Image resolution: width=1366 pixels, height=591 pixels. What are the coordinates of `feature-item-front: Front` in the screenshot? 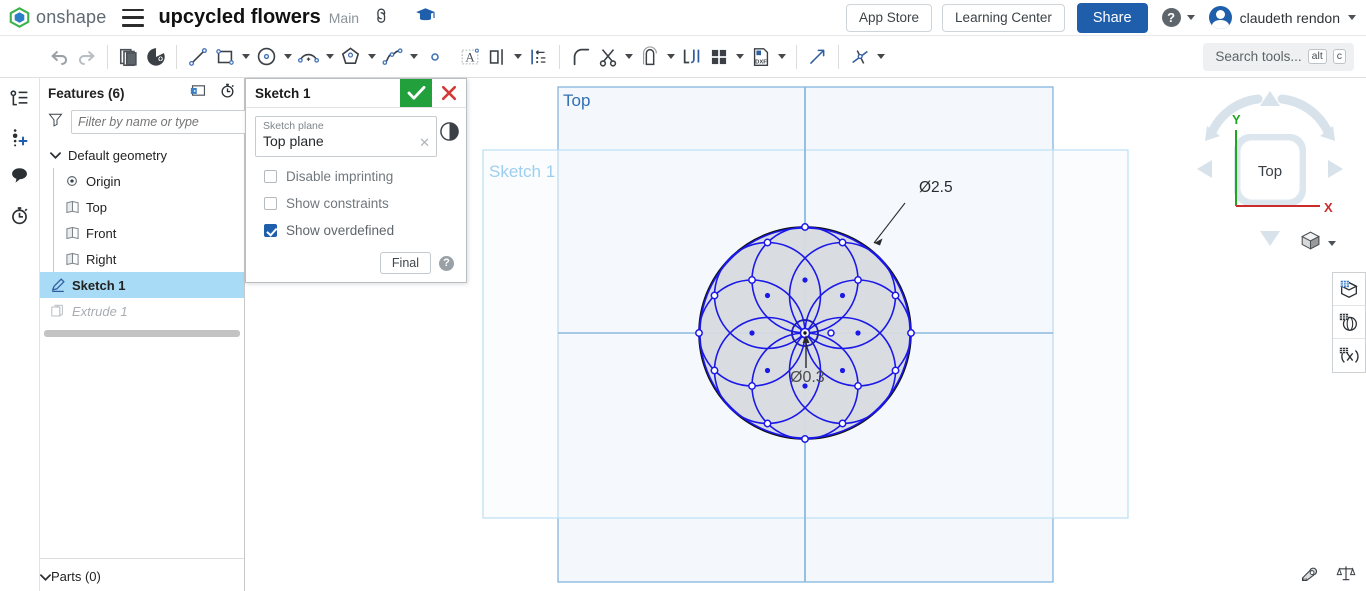 It's located at (153, 233).